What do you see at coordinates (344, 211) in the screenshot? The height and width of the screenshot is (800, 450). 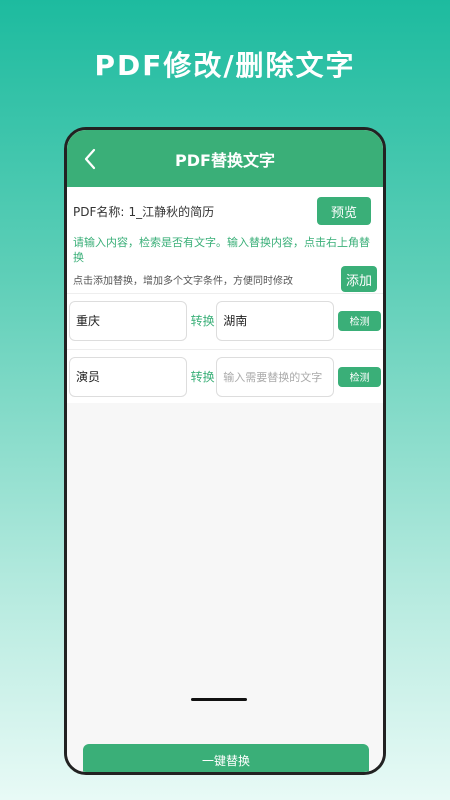 I see `preview-button: 预览` at bounding box center [344, 211].